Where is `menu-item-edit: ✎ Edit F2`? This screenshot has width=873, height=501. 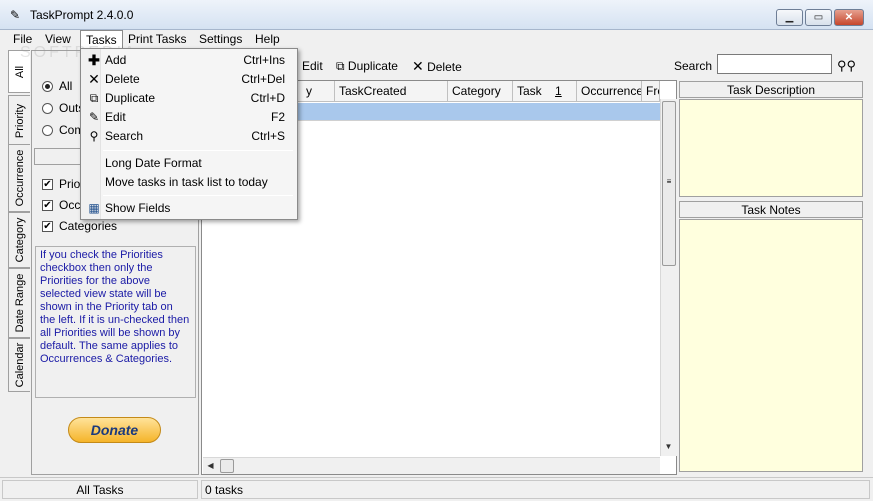
menu-item-edit: ✎ Edit F2 is located at coordinates (189, 117).